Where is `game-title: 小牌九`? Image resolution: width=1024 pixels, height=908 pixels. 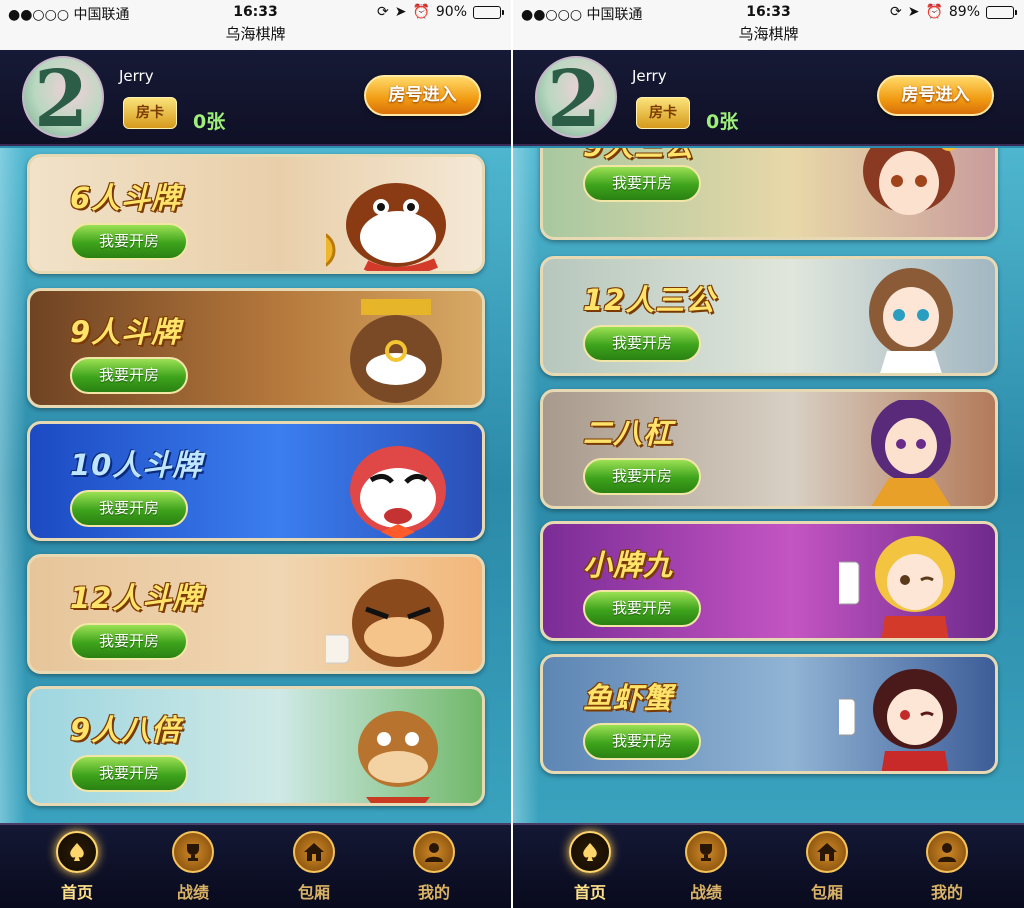
game-title: 小牌九 is located at coordinates (628, 565).